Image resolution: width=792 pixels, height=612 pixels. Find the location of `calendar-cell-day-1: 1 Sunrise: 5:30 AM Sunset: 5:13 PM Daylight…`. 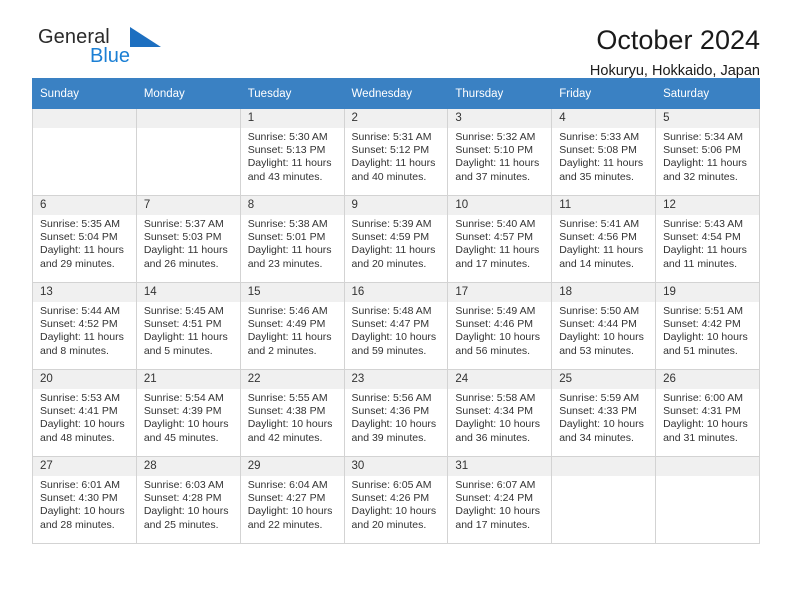

calendar-cell-day-1: 1 Sunrise: 5:30 AM Sunset: 5:13 PM Daylight… is located at coordinates (292, 152).